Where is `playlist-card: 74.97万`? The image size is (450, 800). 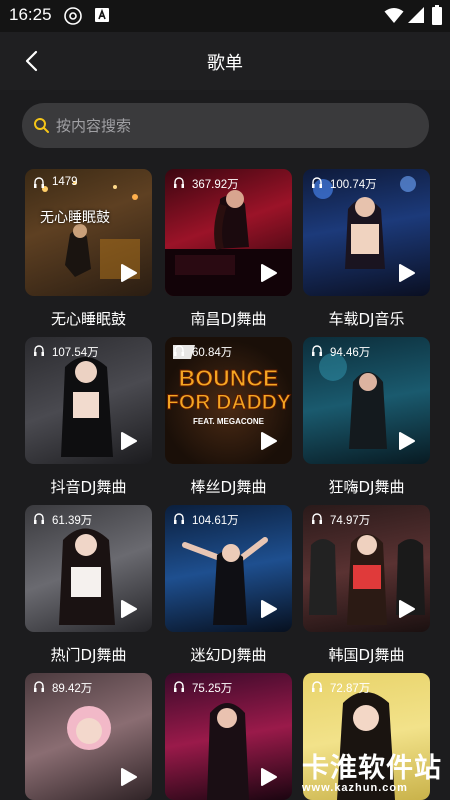 playlist-card: 74.97万 is located at coordinates (366, 568).